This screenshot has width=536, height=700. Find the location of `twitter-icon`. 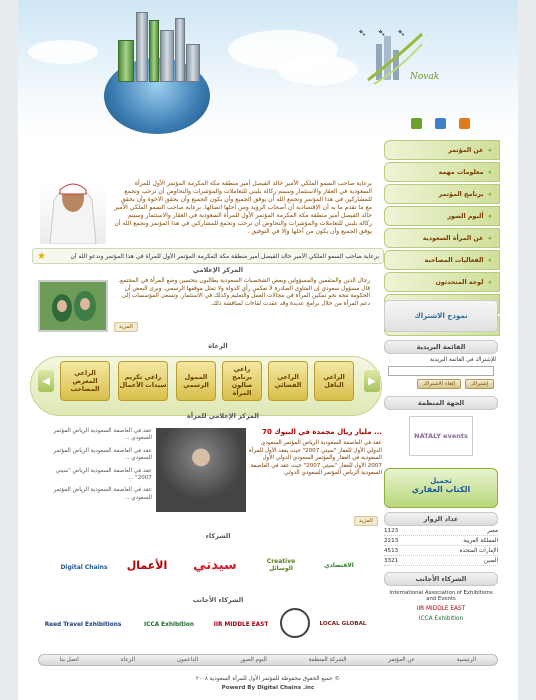

twitter-icon is located at coordinates (440, 123).